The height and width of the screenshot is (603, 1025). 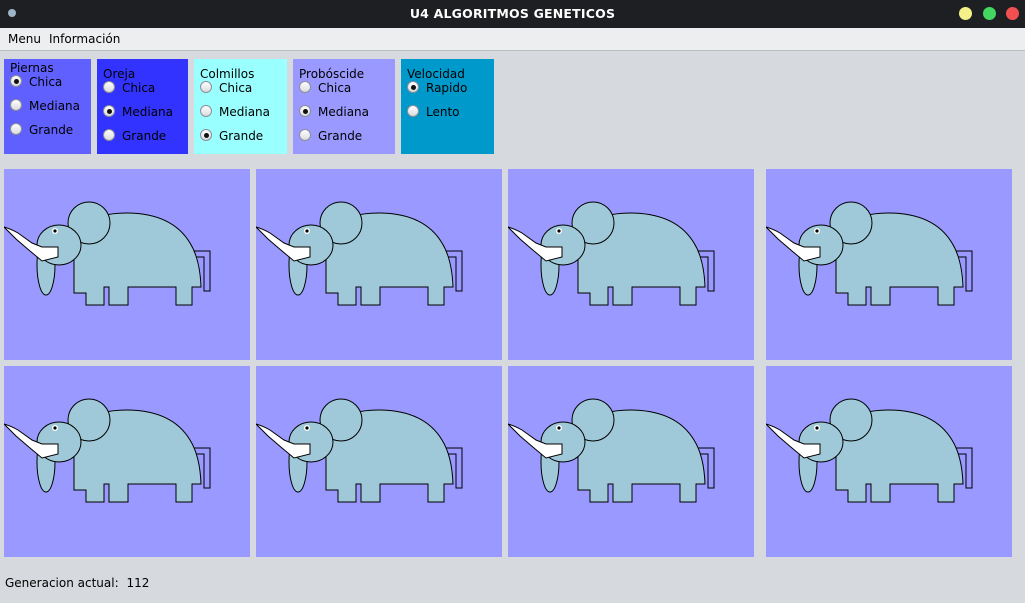 I want to click on radio-label: Lento, so click(x=443, y=112).